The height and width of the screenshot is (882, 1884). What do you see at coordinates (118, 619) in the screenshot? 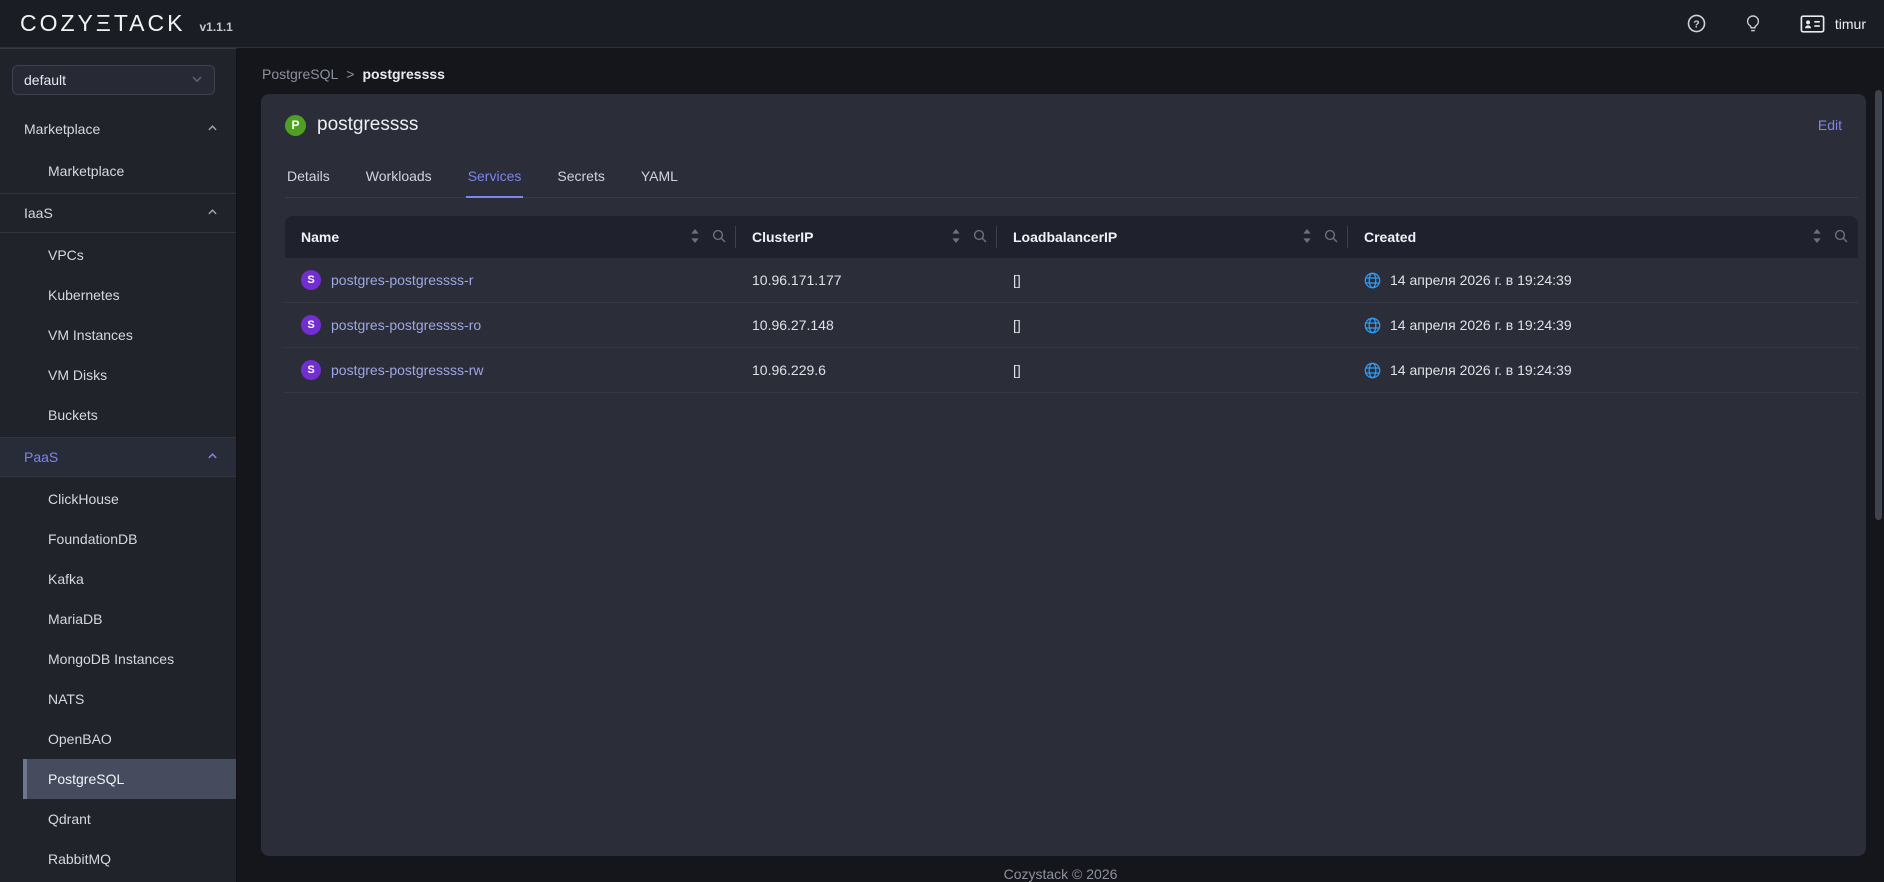
I see `sidebar-item-mariadb: MariaDB` at bounding box center [118, 619].